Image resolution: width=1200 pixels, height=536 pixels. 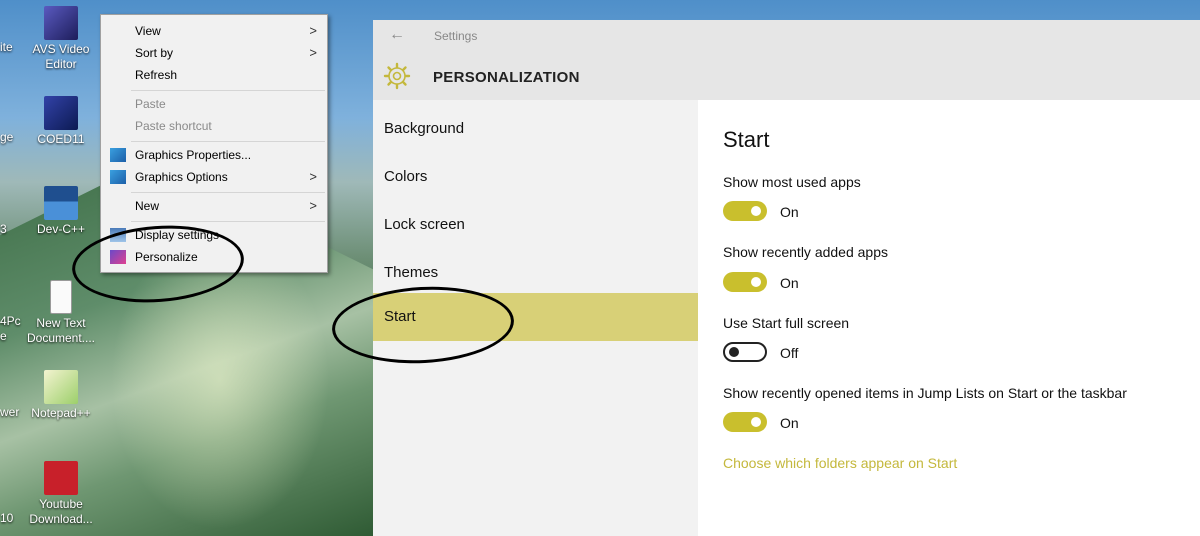 What do you see at coordinates (7, 137) in the screenshot?
I see `desktop-edge-label: ge` at bounding box center [7, 137].